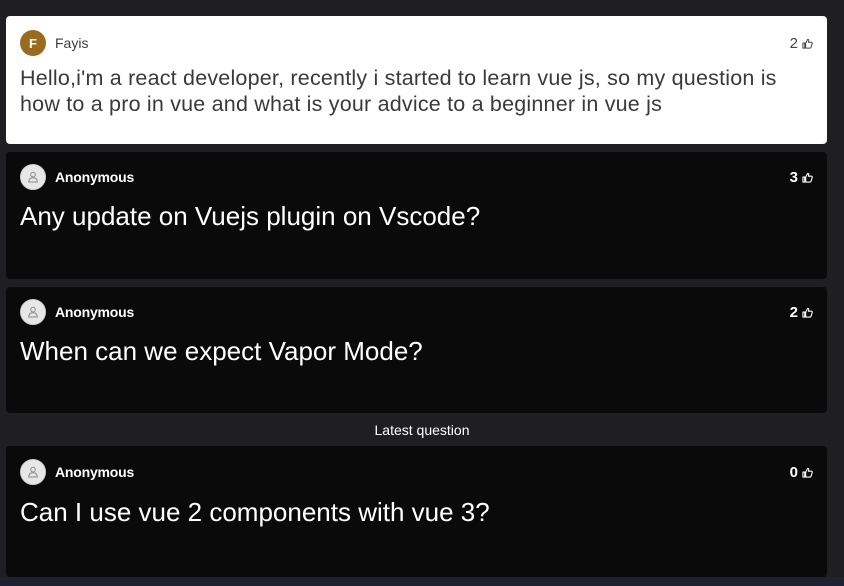 The height and width of the screenshot is (586, 844). I want to click on like-button: 3, so click(801, 177).